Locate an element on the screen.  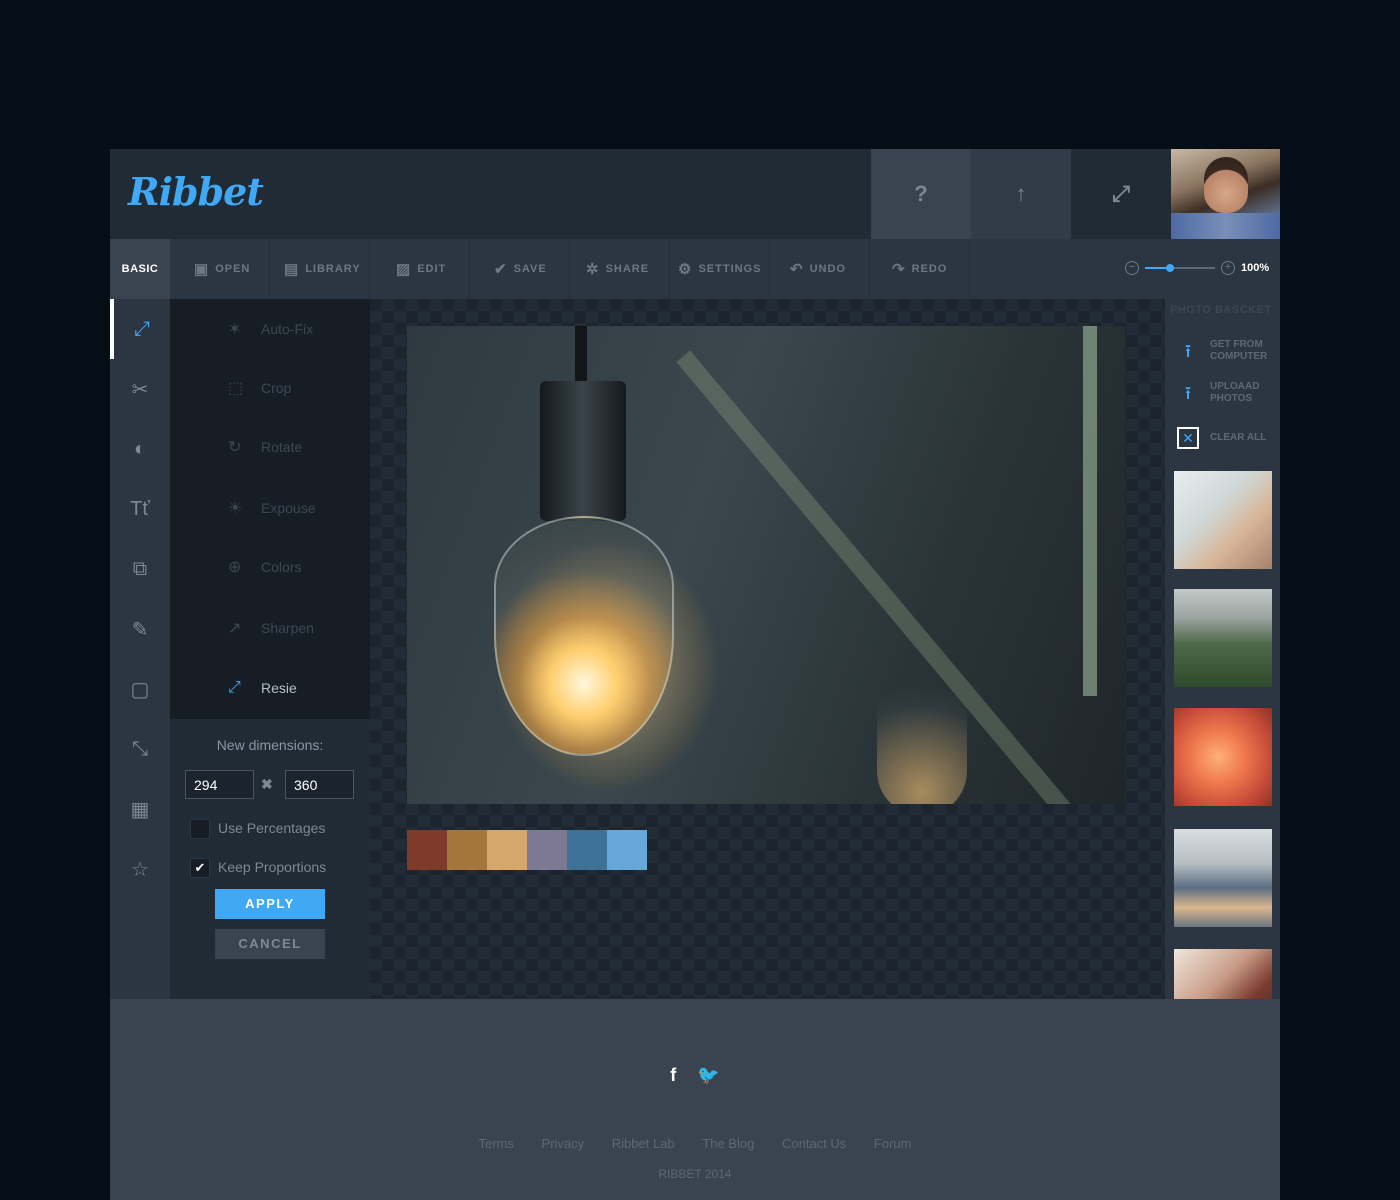
edit-button: ▨ EDIT is located at coordinates (420, 269).